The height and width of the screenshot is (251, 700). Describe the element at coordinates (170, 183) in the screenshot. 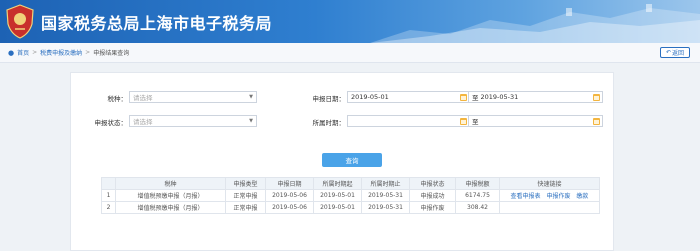

I see `col-tax-header: 税种` at that location.